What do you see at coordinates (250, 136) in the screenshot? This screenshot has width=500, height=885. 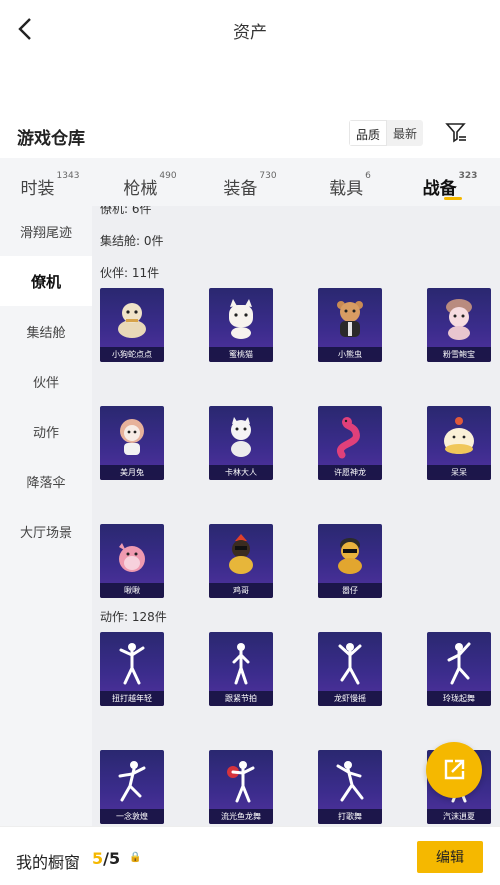 I see `section-header: 游戏仓库 品质 最新` at bounding box center [250, 136].